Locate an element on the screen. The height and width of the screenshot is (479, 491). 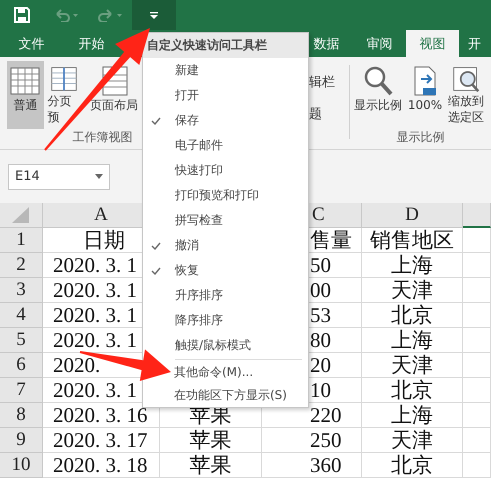
ribbon-tab: 视图 is located at coordinates (432, 43).